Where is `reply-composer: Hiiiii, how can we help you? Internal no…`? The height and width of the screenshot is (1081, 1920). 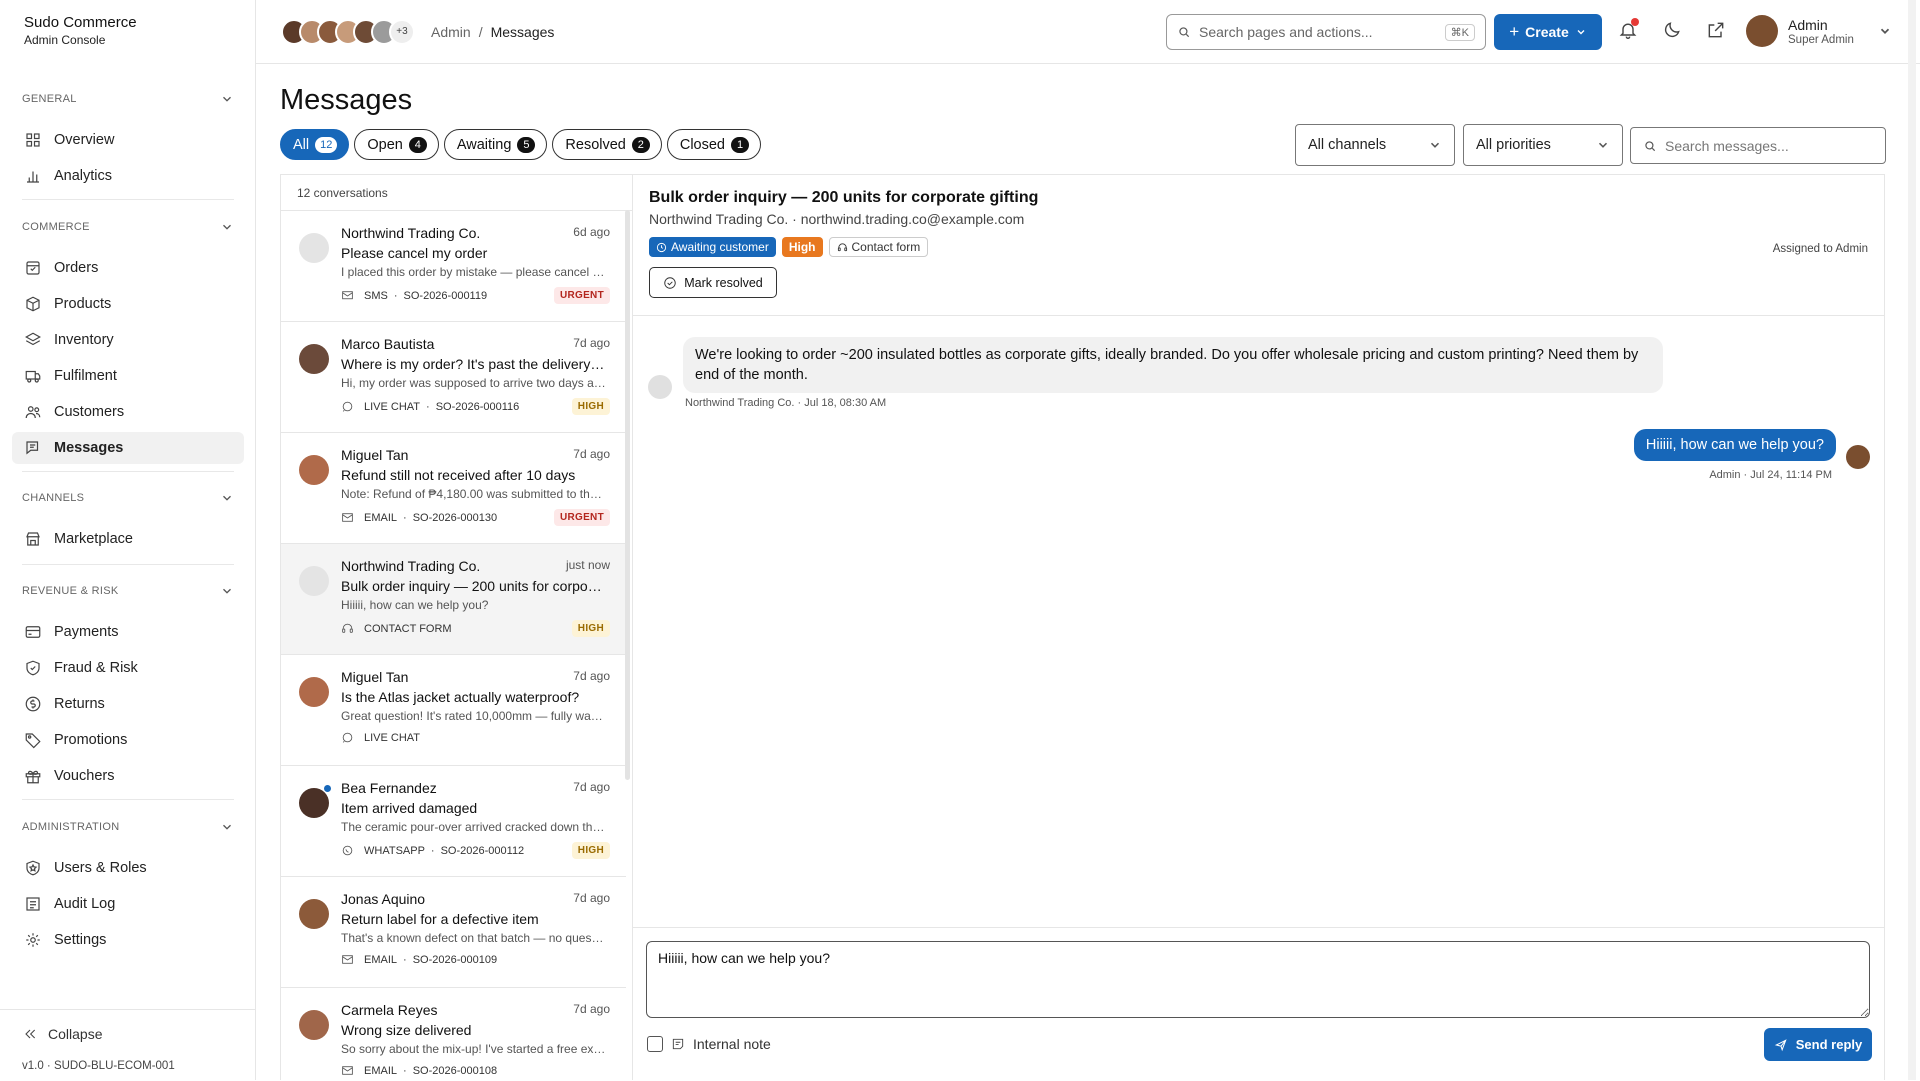
reply-composer: Hiiiii, how can we help you? Internal no… is located at coordinates (1258, 1004).